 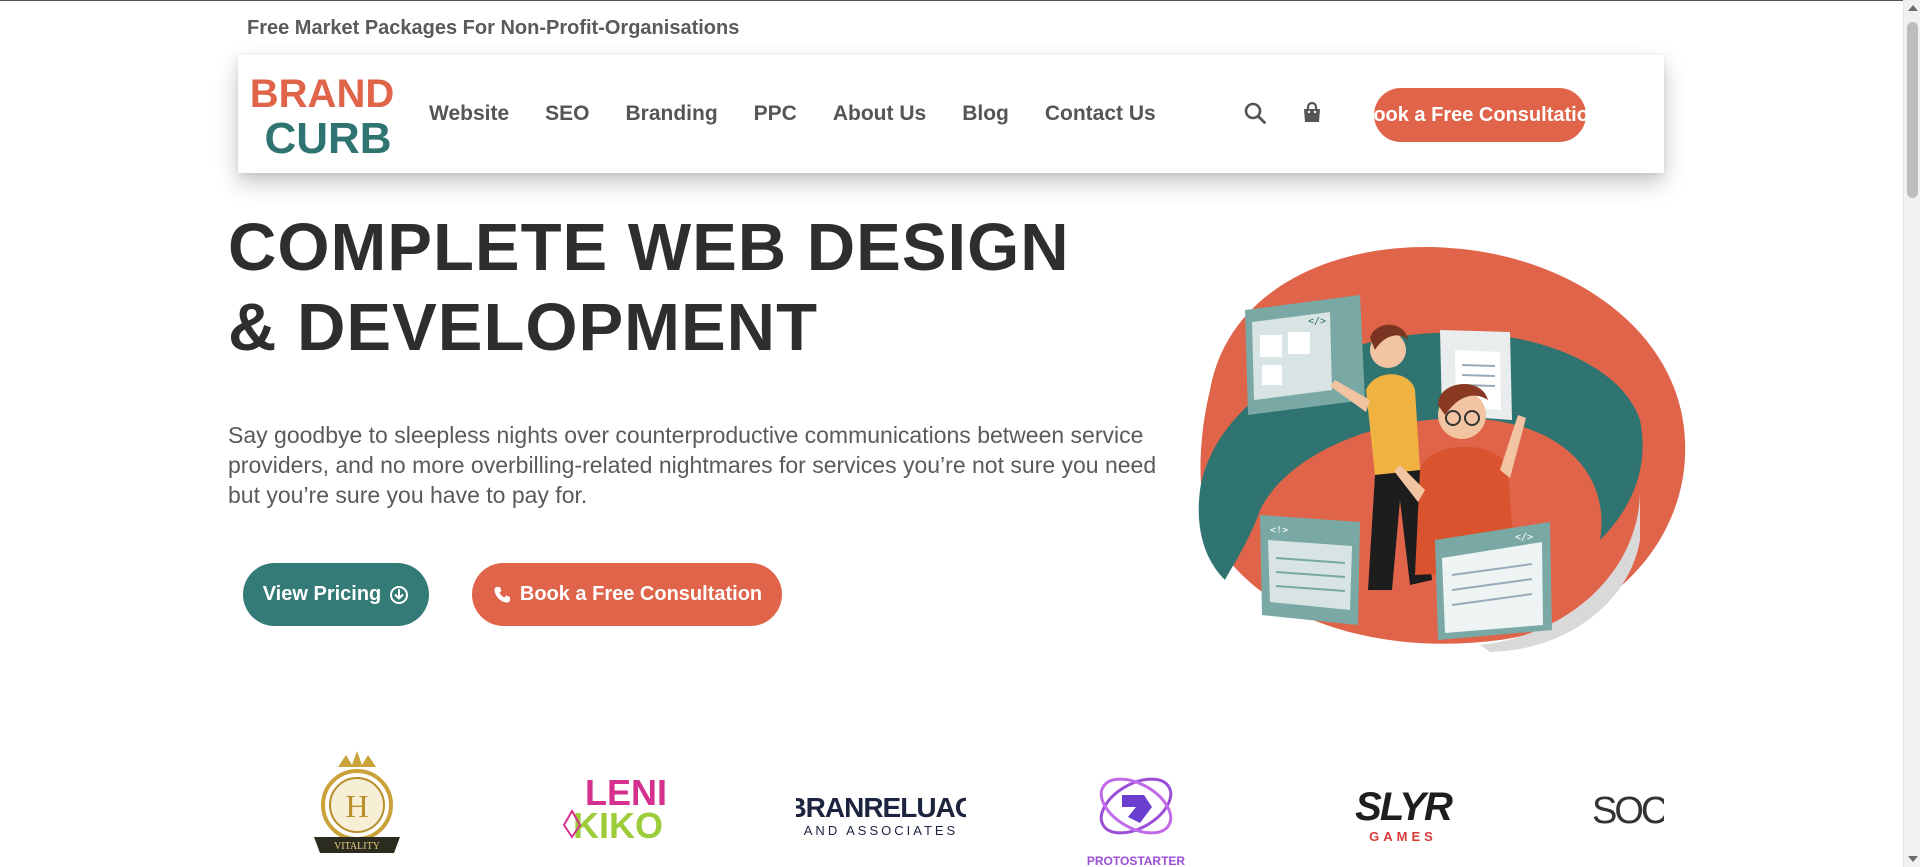 What do you see at coordinates (1493, 581) in the screenshot?
I see `code-panel-bottom-right: </>` at bounding box center [1493, 581].